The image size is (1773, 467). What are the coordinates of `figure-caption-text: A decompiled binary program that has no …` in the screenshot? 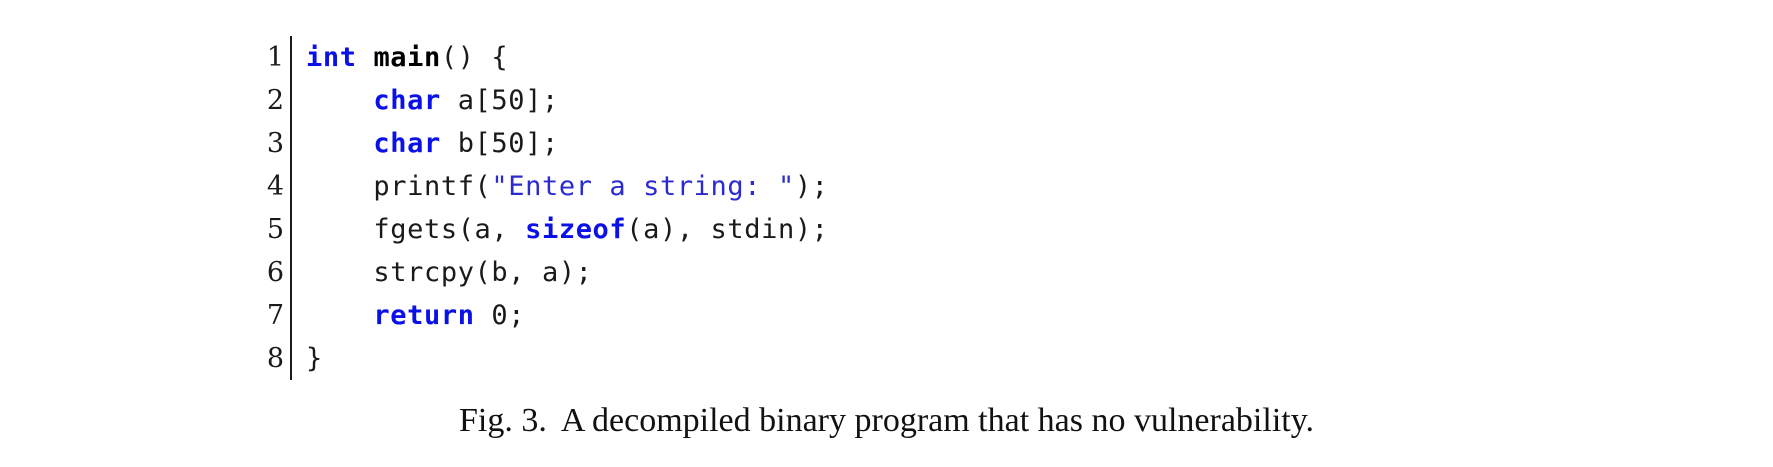 It's located at (937, 420).